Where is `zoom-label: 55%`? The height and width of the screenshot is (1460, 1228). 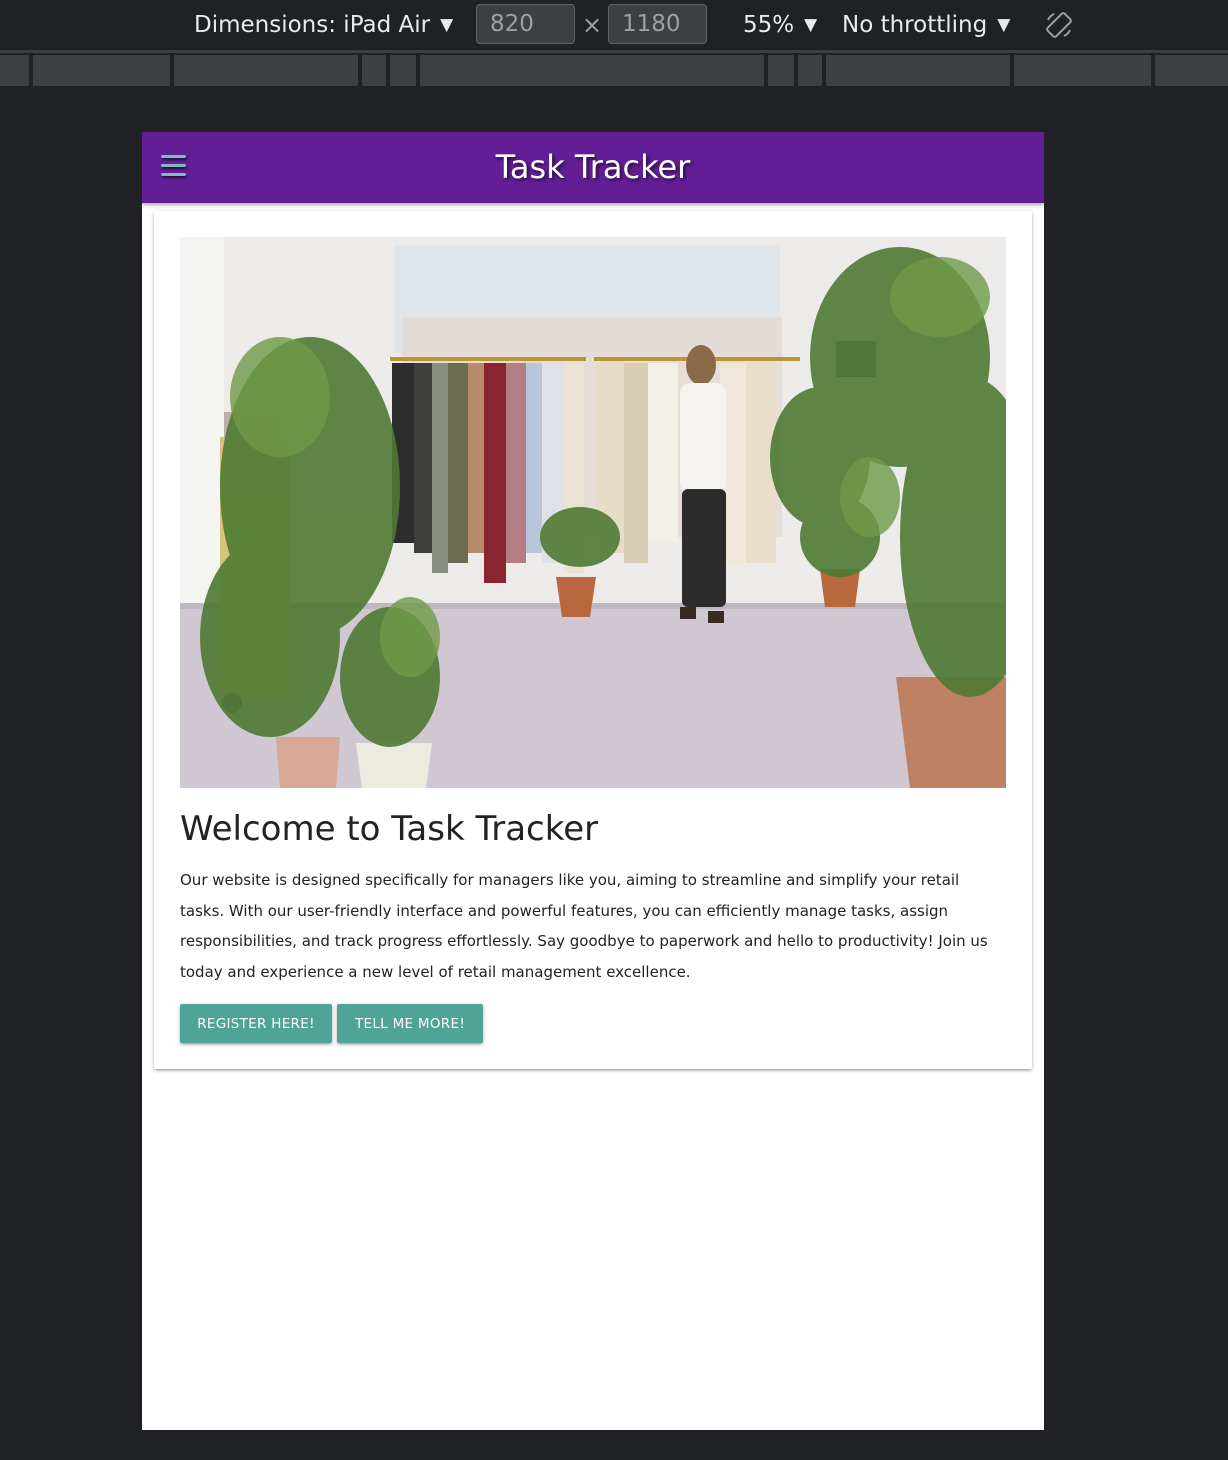 zoom-label: 55% is located at coordinates (769, 25).